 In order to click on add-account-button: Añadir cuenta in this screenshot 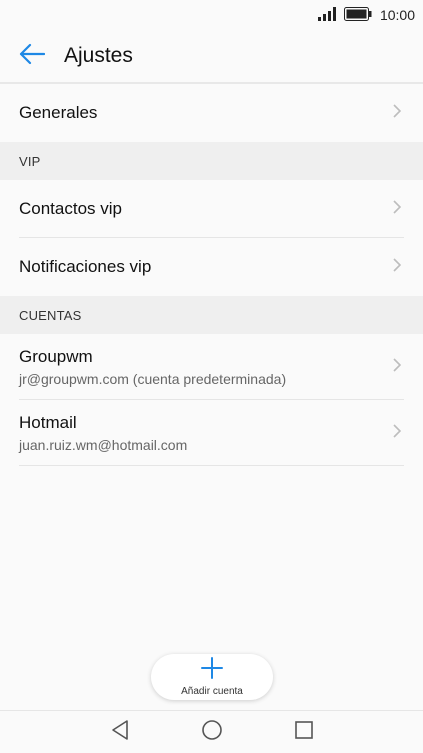, I will do `click(212, 677)`.